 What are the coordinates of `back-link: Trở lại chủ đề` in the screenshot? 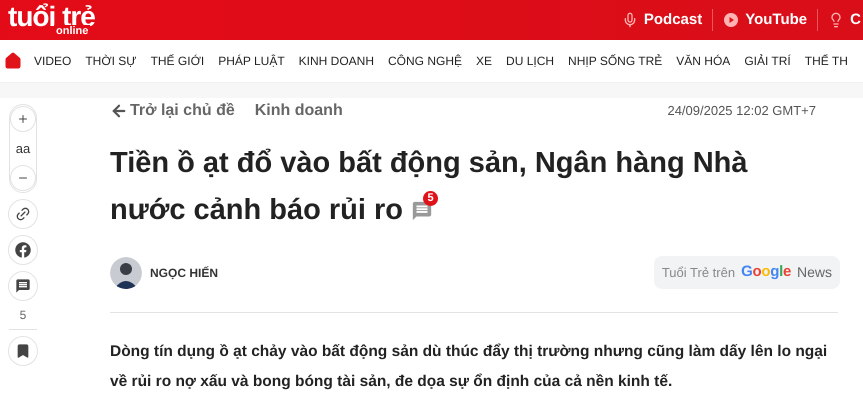 It's located at (172, 111).